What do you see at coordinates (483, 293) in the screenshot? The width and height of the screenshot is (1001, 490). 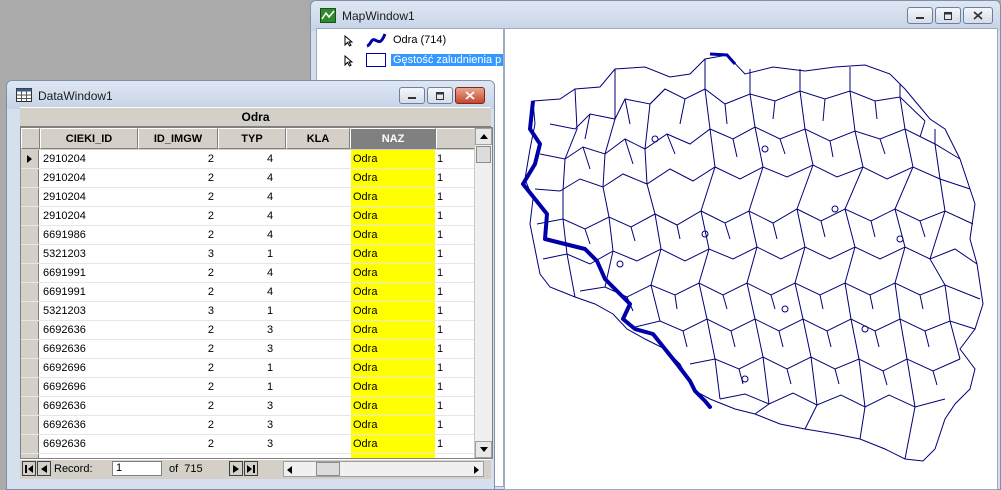 I see `vertical-scrollbar` at bounding box center [483, 293].